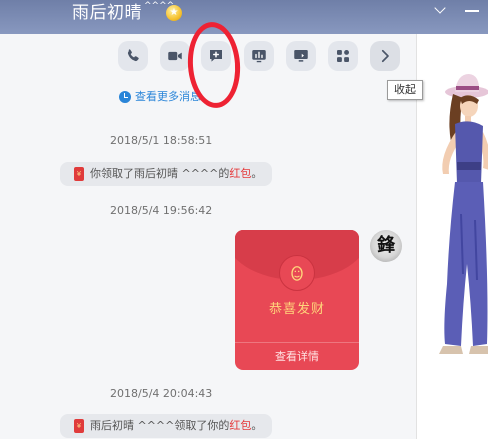  I want to click on avatar: 鋒, so click(386, 246).